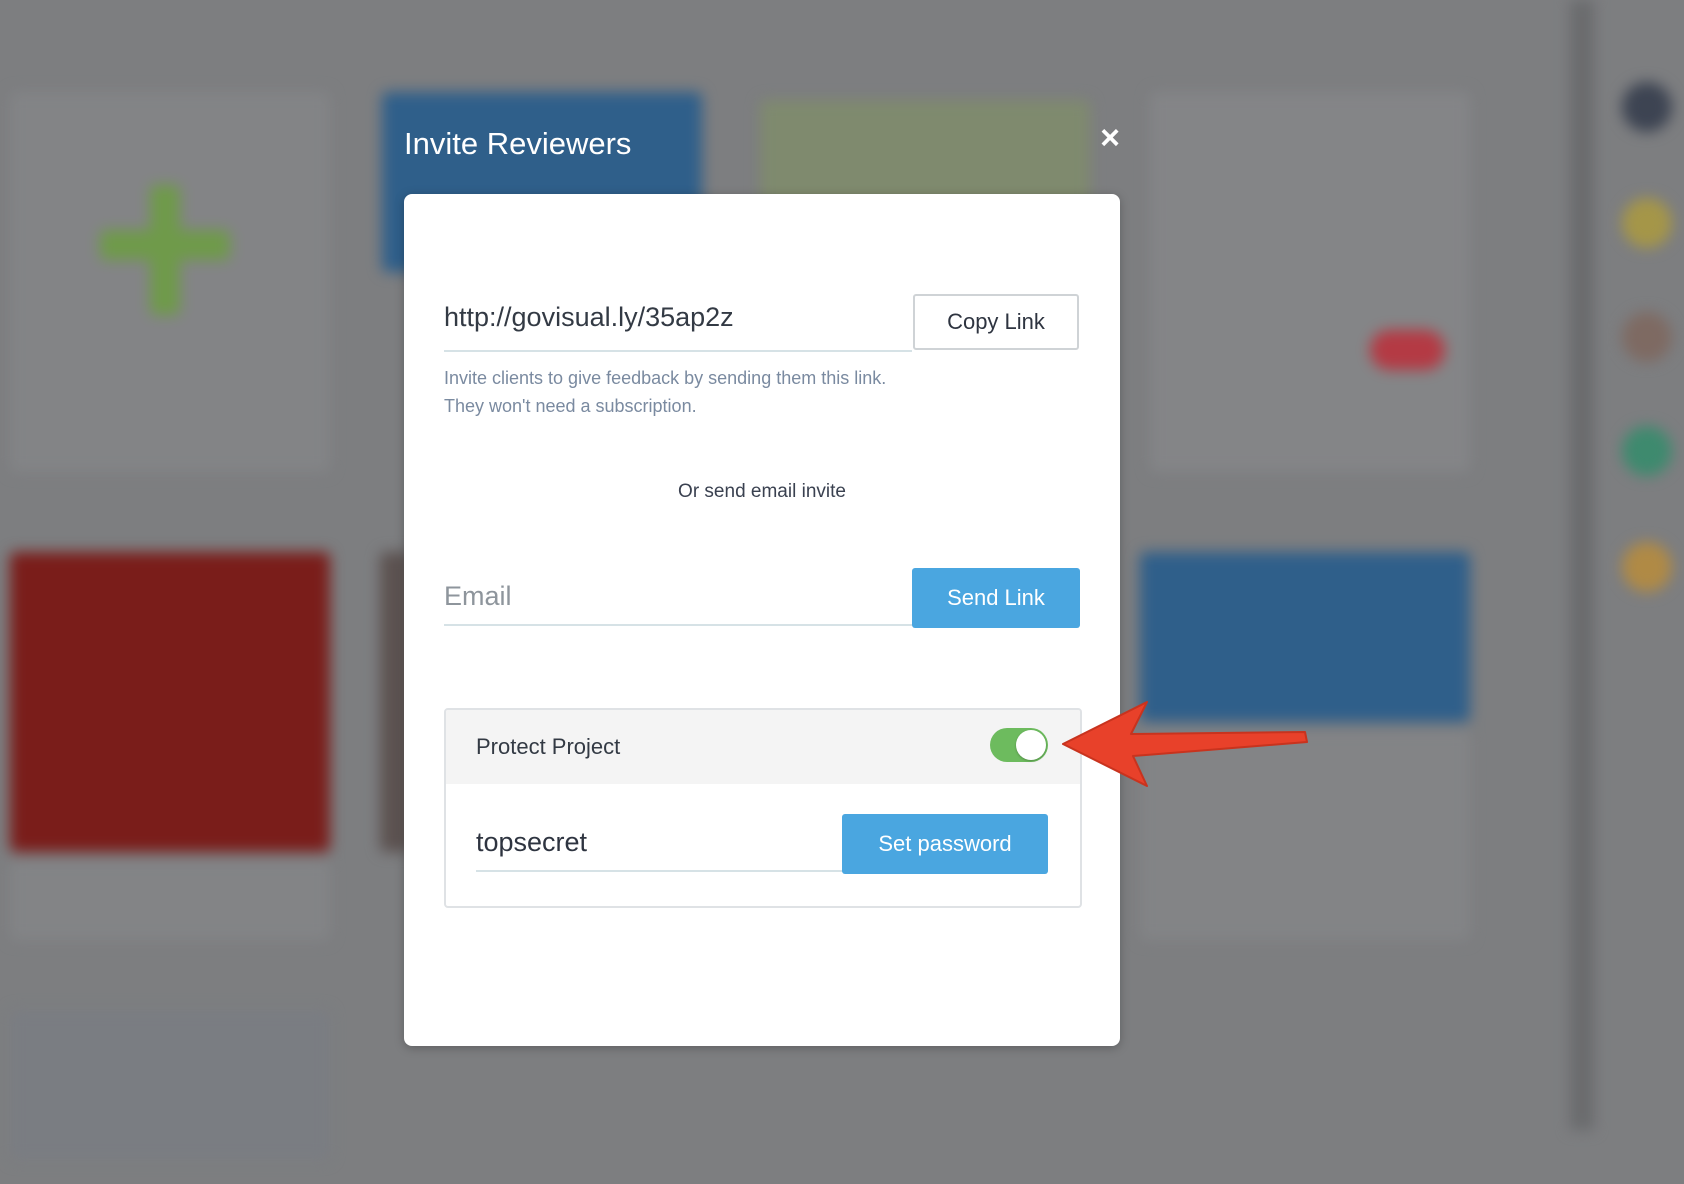  Describe the element at coordinates (548, 746) in the screenshot. I see `protect-project-label: Protect Project` at that location.